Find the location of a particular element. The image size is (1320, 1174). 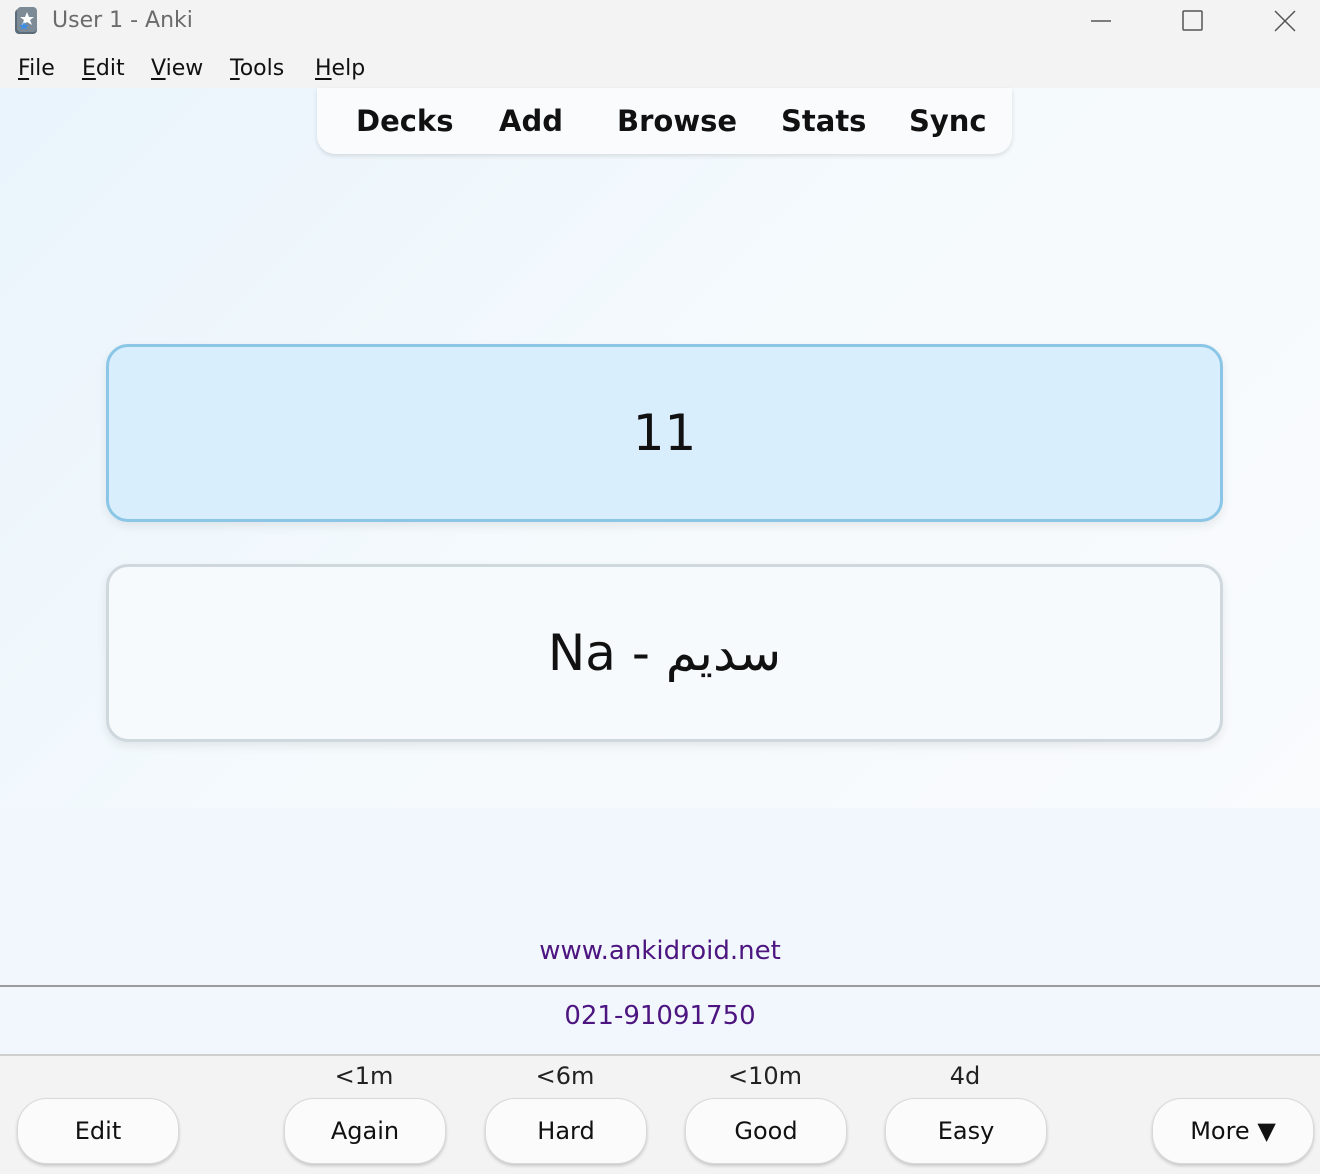

menu-tools: Tools is located at coordinates (257, 68).